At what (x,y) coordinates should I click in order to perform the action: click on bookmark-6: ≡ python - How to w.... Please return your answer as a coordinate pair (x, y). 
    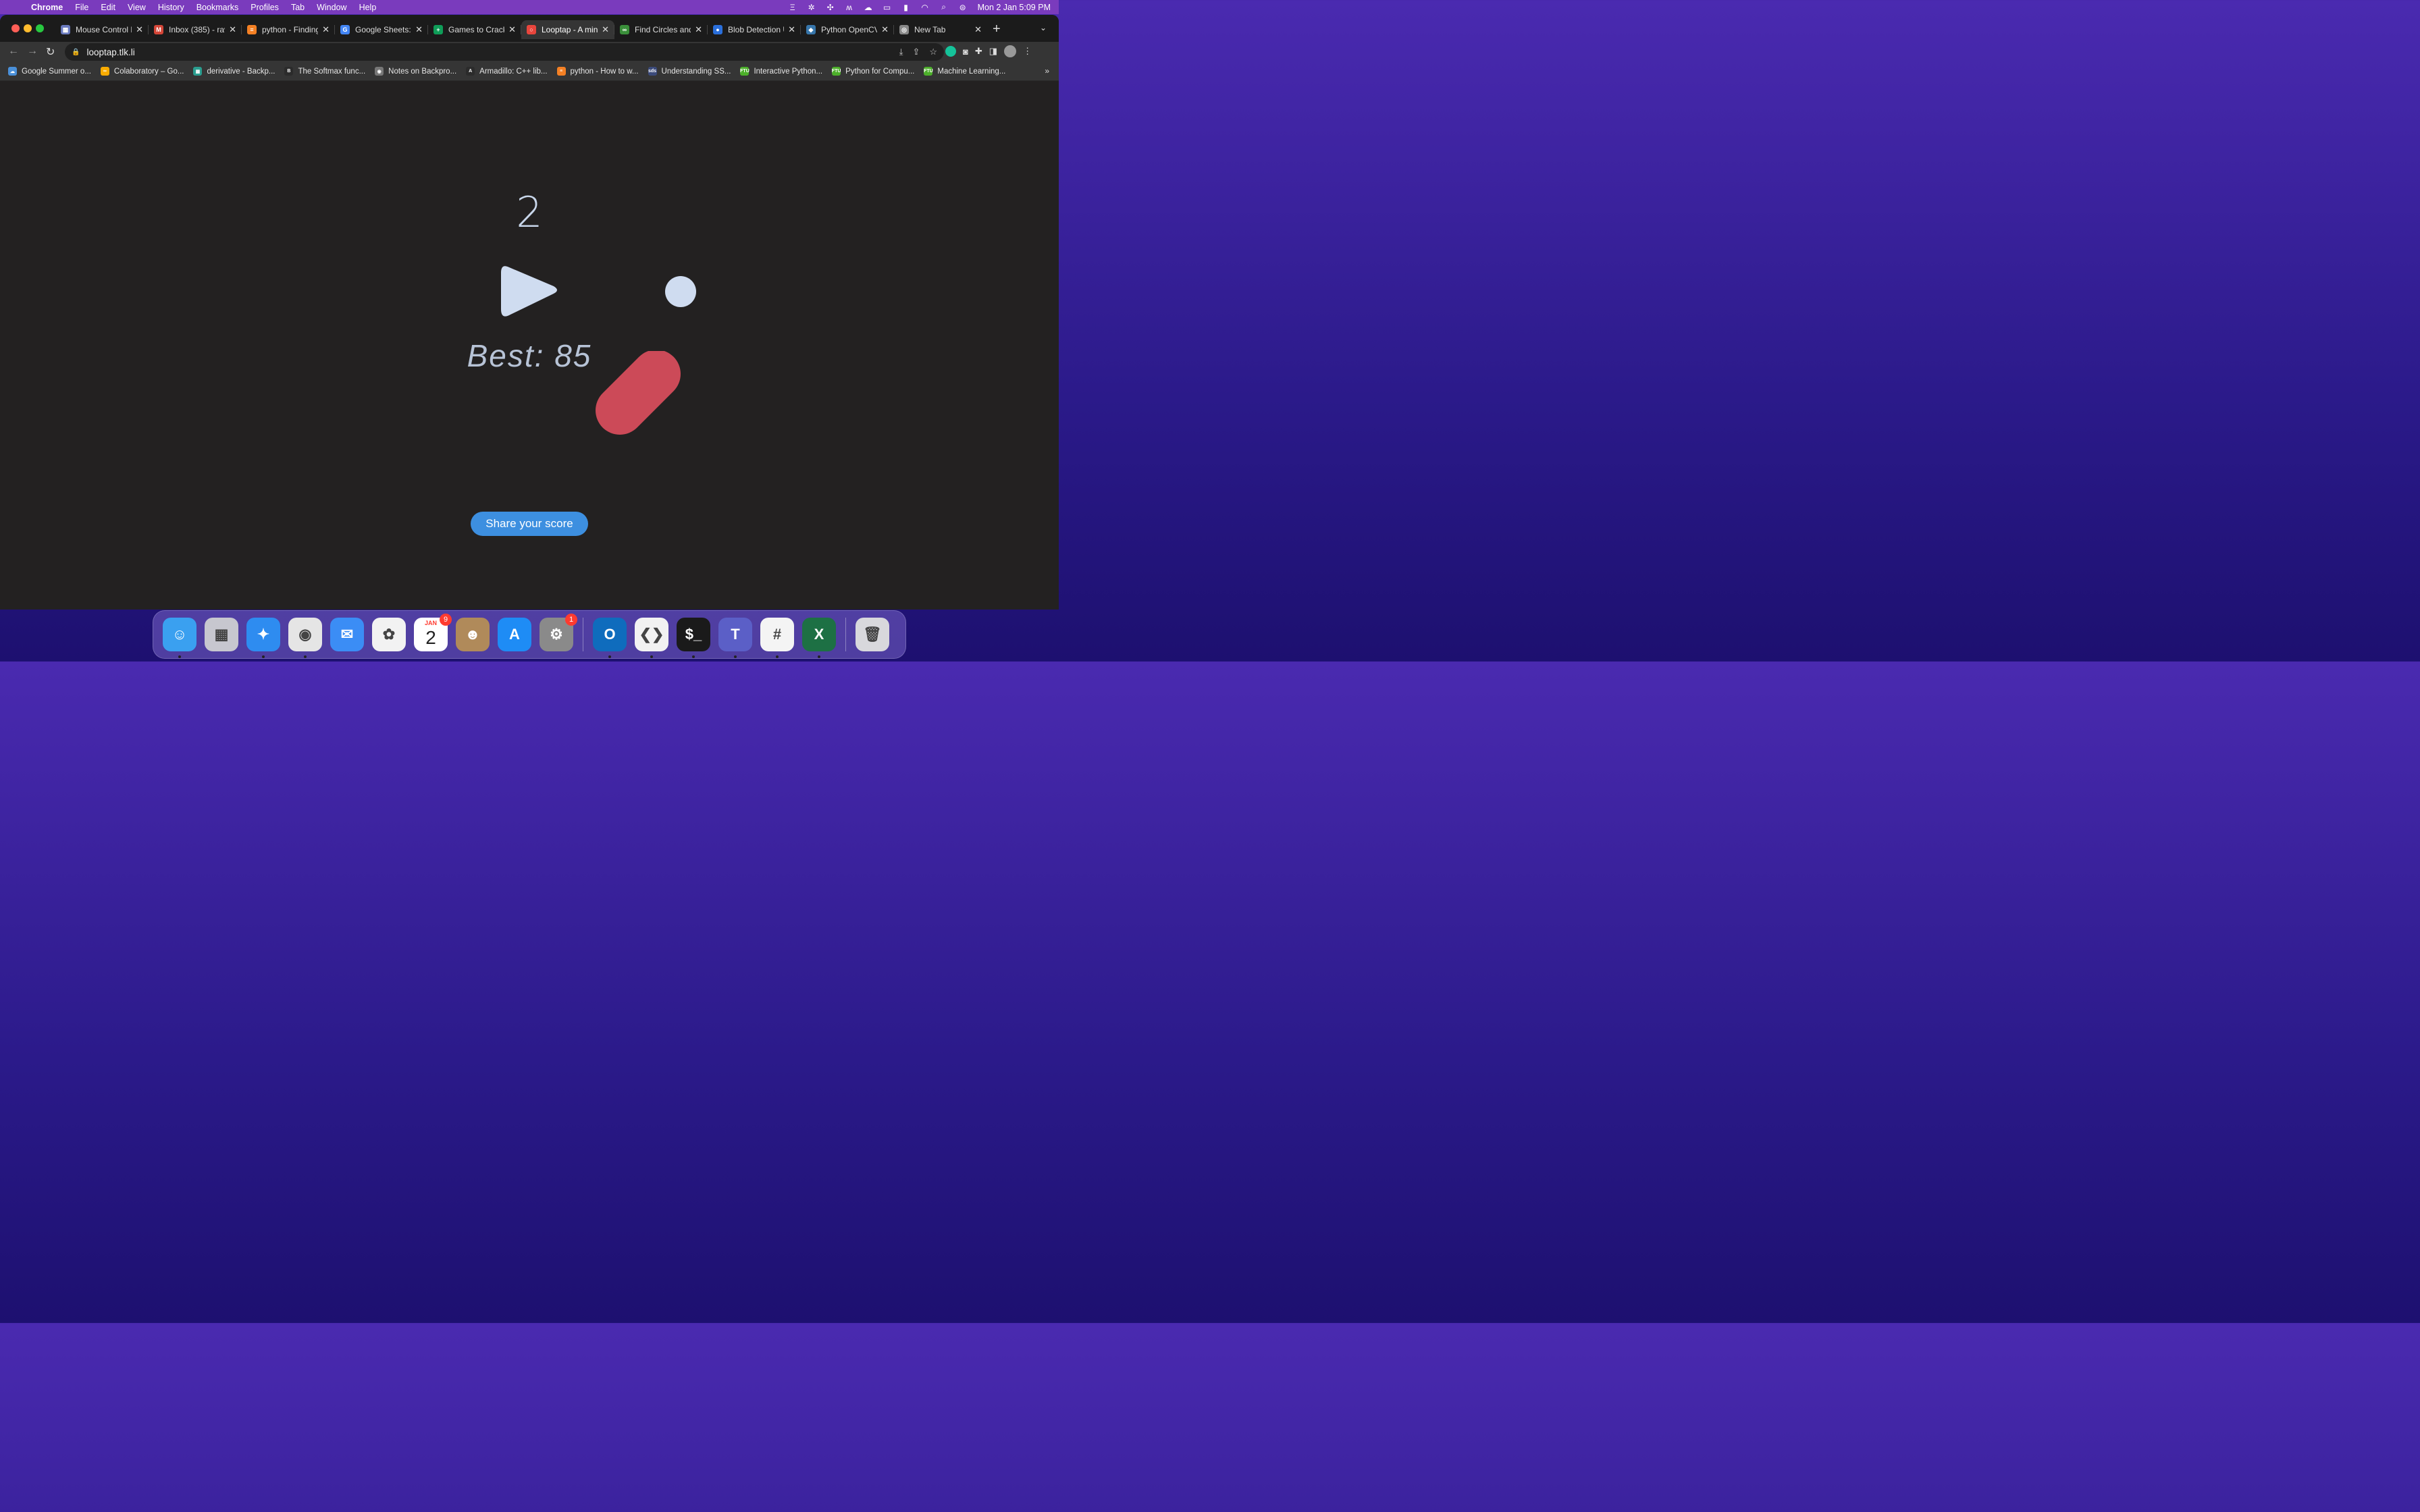
    Looking at the image, I should click on (597, 71).